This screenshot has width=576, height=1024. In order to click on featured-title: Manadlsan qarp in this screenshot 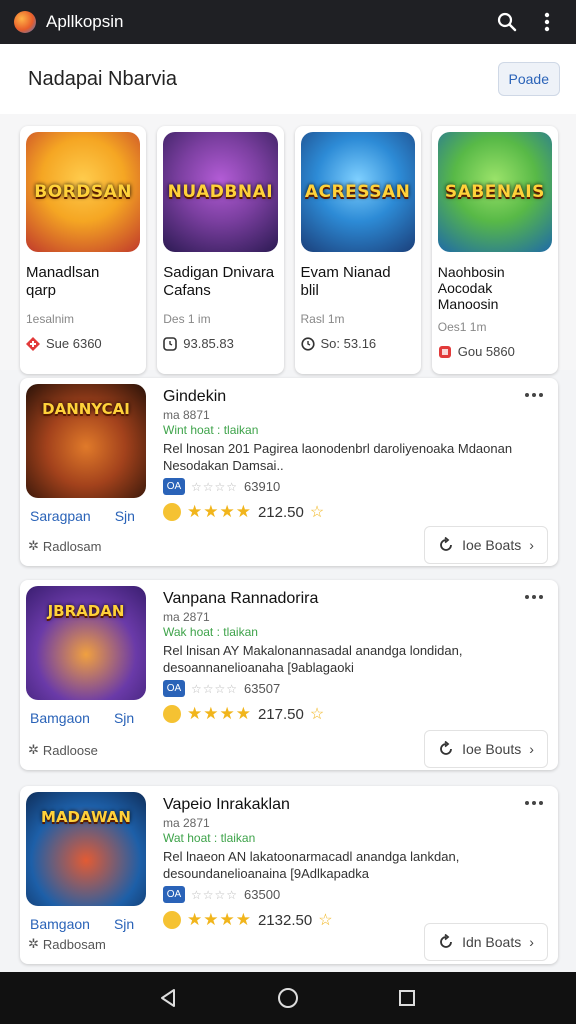, I will do `click(63, 281)`.